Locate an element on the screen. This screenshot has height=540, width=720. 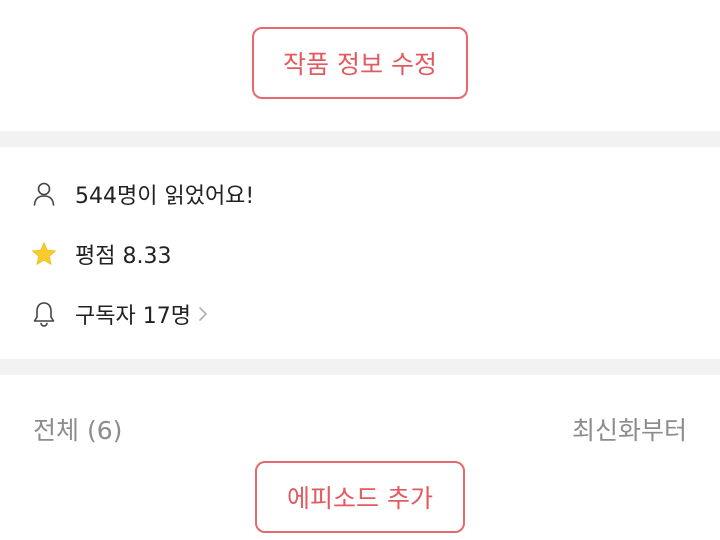
chevron-right-icon is located at coordinates (203, 314).